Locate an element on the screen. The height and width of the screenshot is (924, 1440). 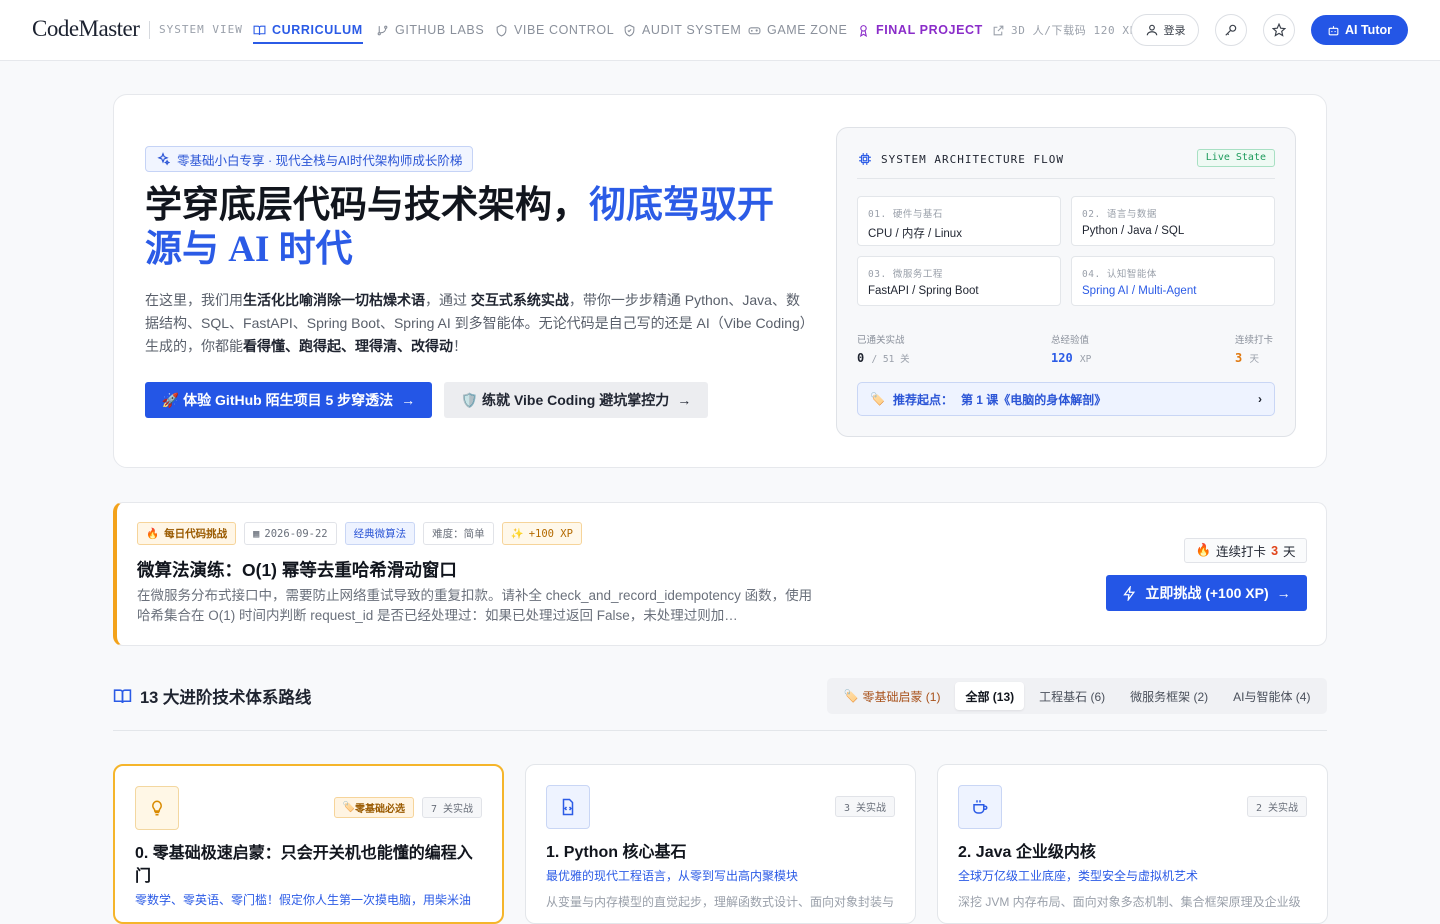
hero-tagline: 零基础小白专享 · 现代全栈与AI时代架构师成长阶梯 is located at coordinates (309, 159).